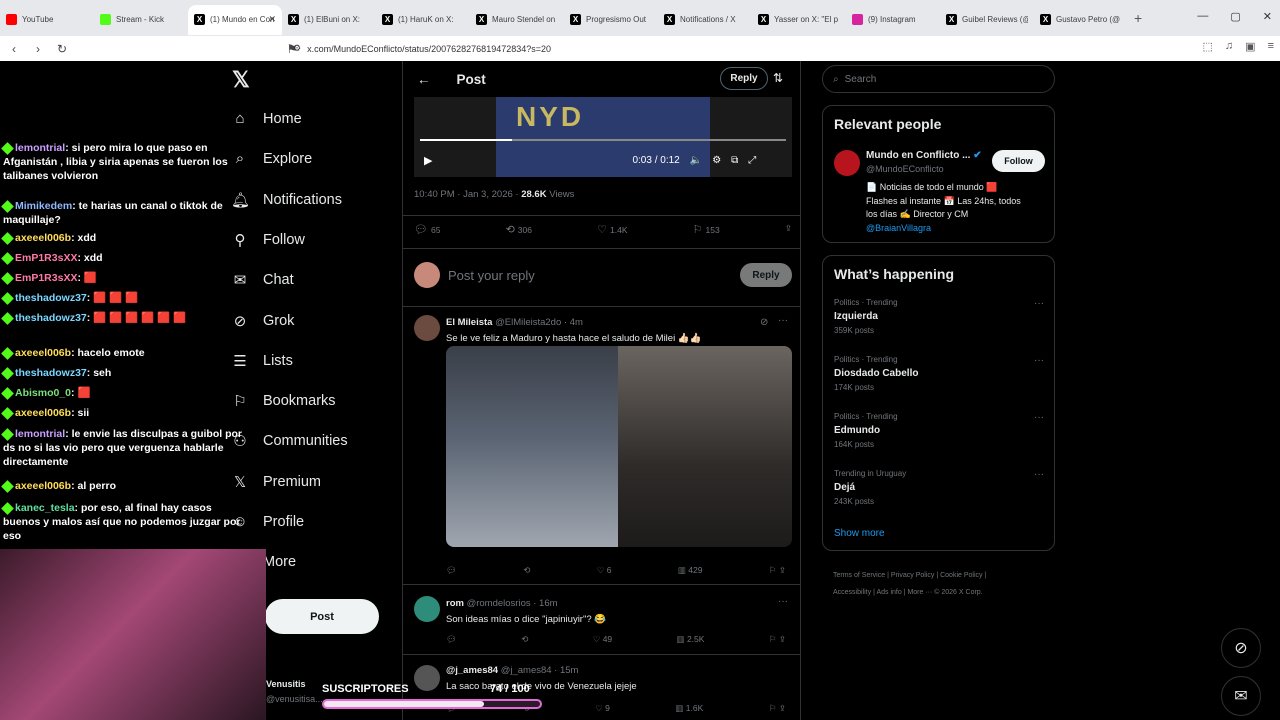 The width and height of the screenshot is (1280, 720). Describe the element at coordinates (286, 200) in the screenshot. I see `nav-item-notifications: 🔔︎ Notifications` at that location.